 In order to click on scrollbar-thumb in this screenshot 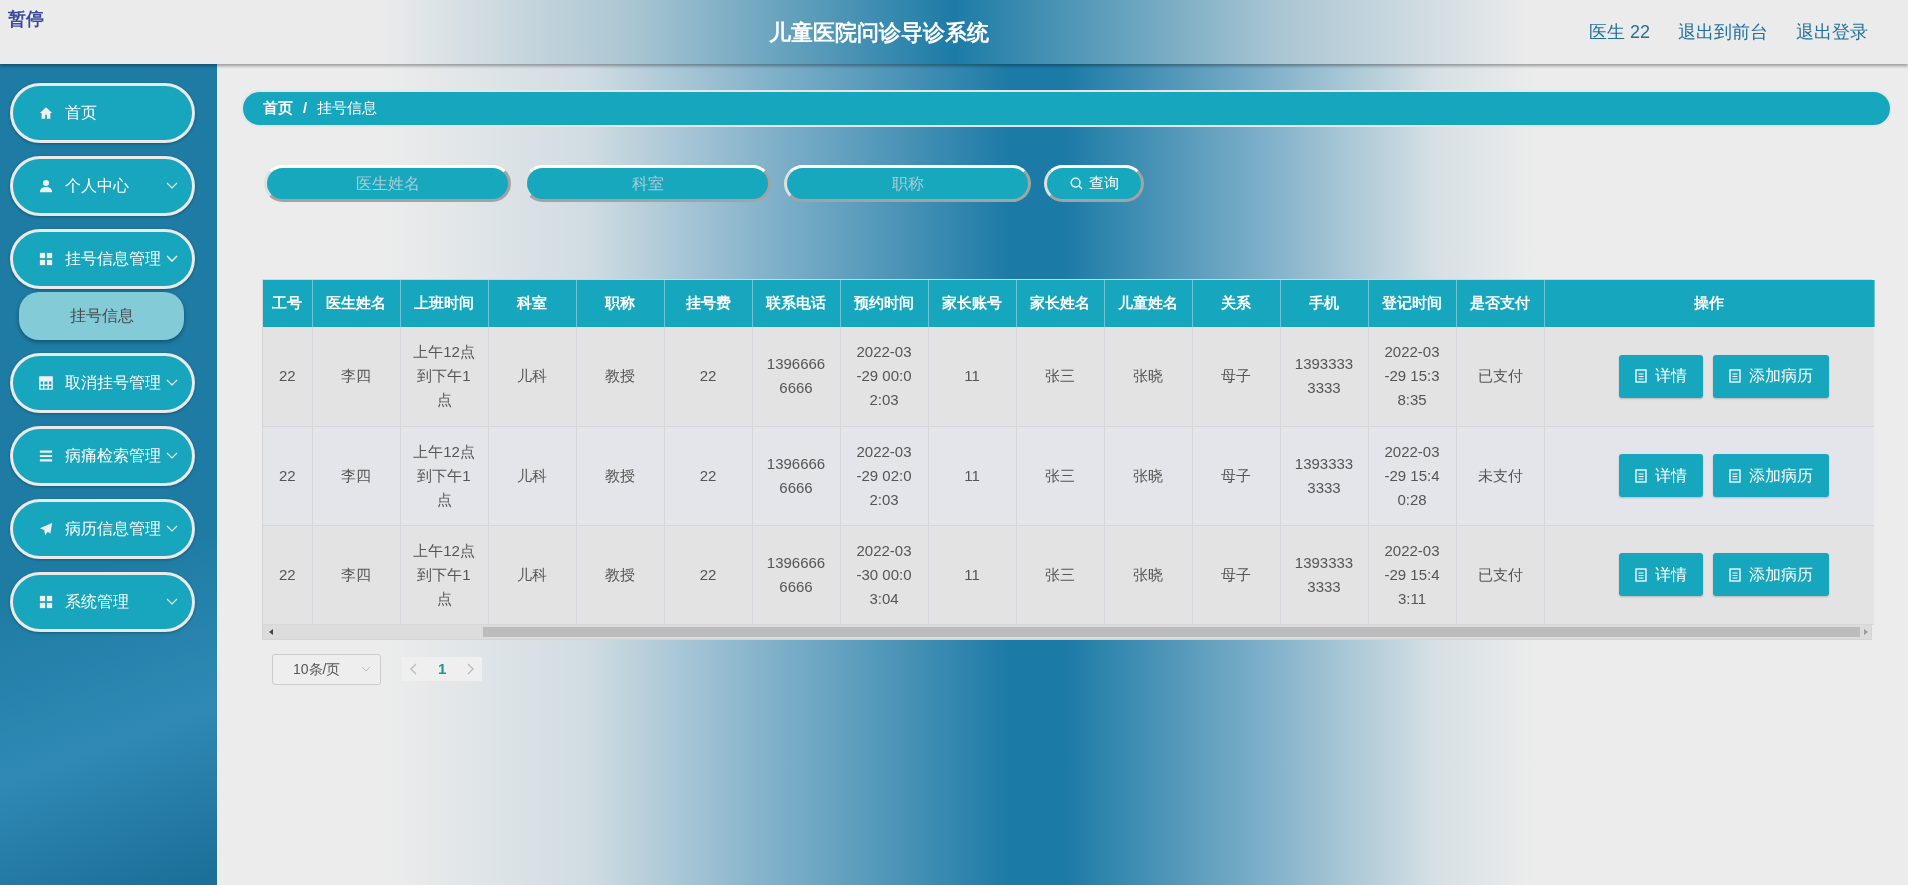, I will do `click(1171, 631)`.